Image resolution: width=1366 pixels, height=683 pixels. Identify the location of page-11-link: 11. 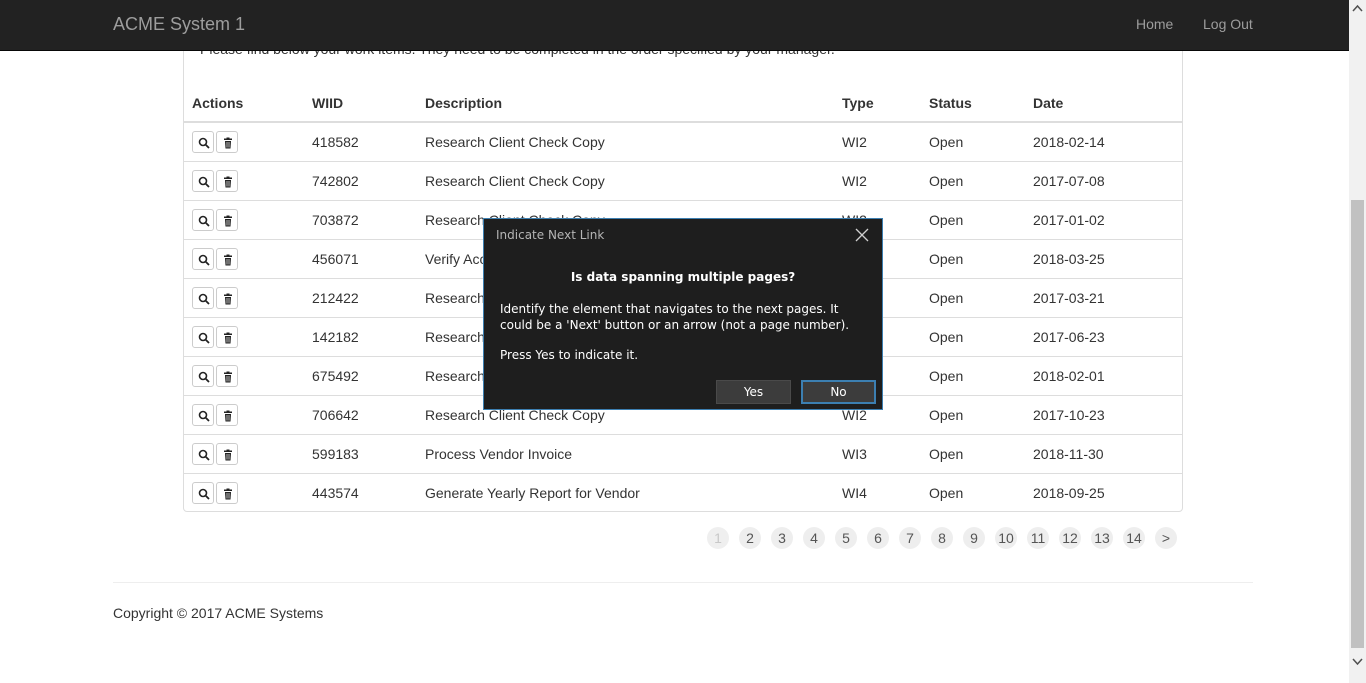
(1038, 538).